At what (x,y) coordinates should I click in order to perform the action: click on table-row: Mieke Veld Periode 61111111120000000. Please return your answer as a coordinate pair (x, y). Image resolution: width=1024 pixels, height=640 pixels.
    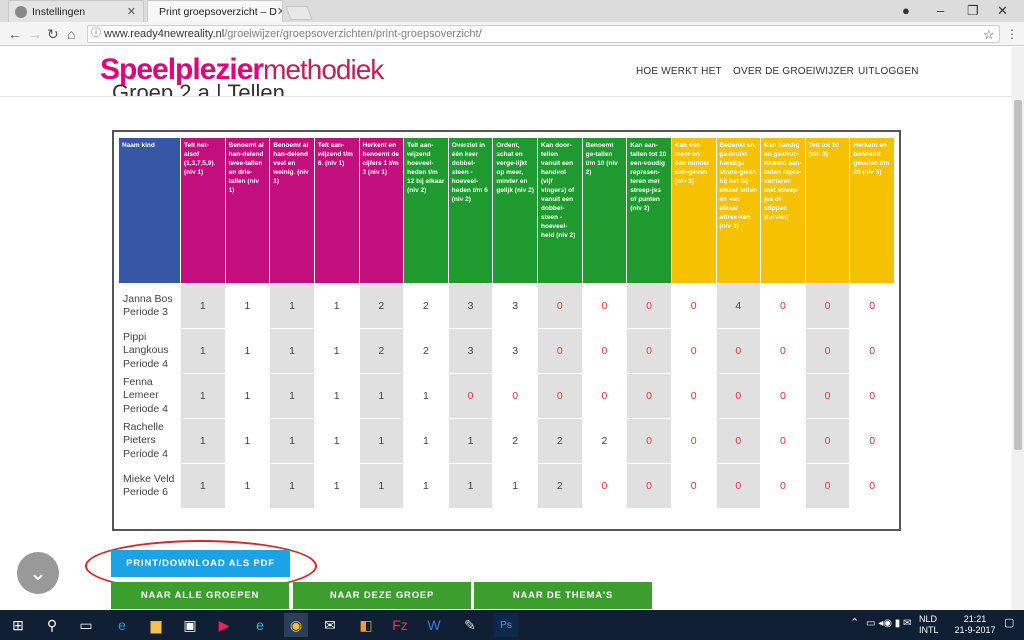
    Looking at the image, I should click on (506, 486).